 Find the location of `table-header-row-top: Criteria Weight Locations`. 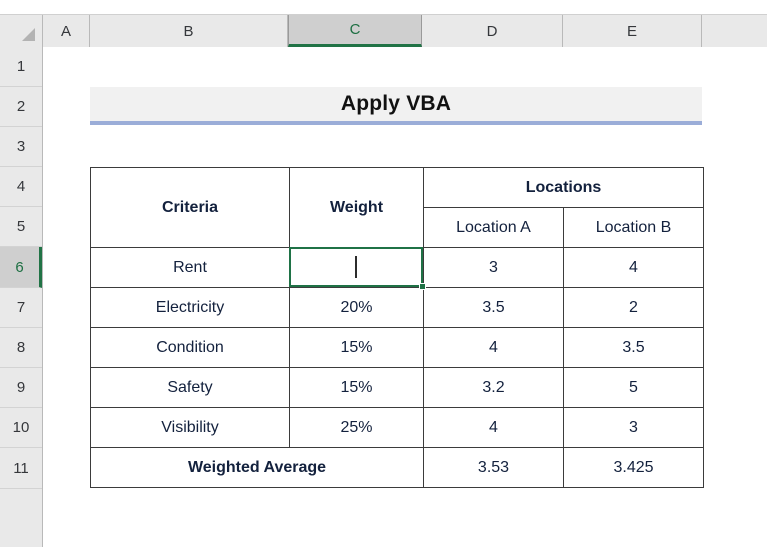

table-header-row-top: Criteria Weight Locations is located at coordinates (397, 207).